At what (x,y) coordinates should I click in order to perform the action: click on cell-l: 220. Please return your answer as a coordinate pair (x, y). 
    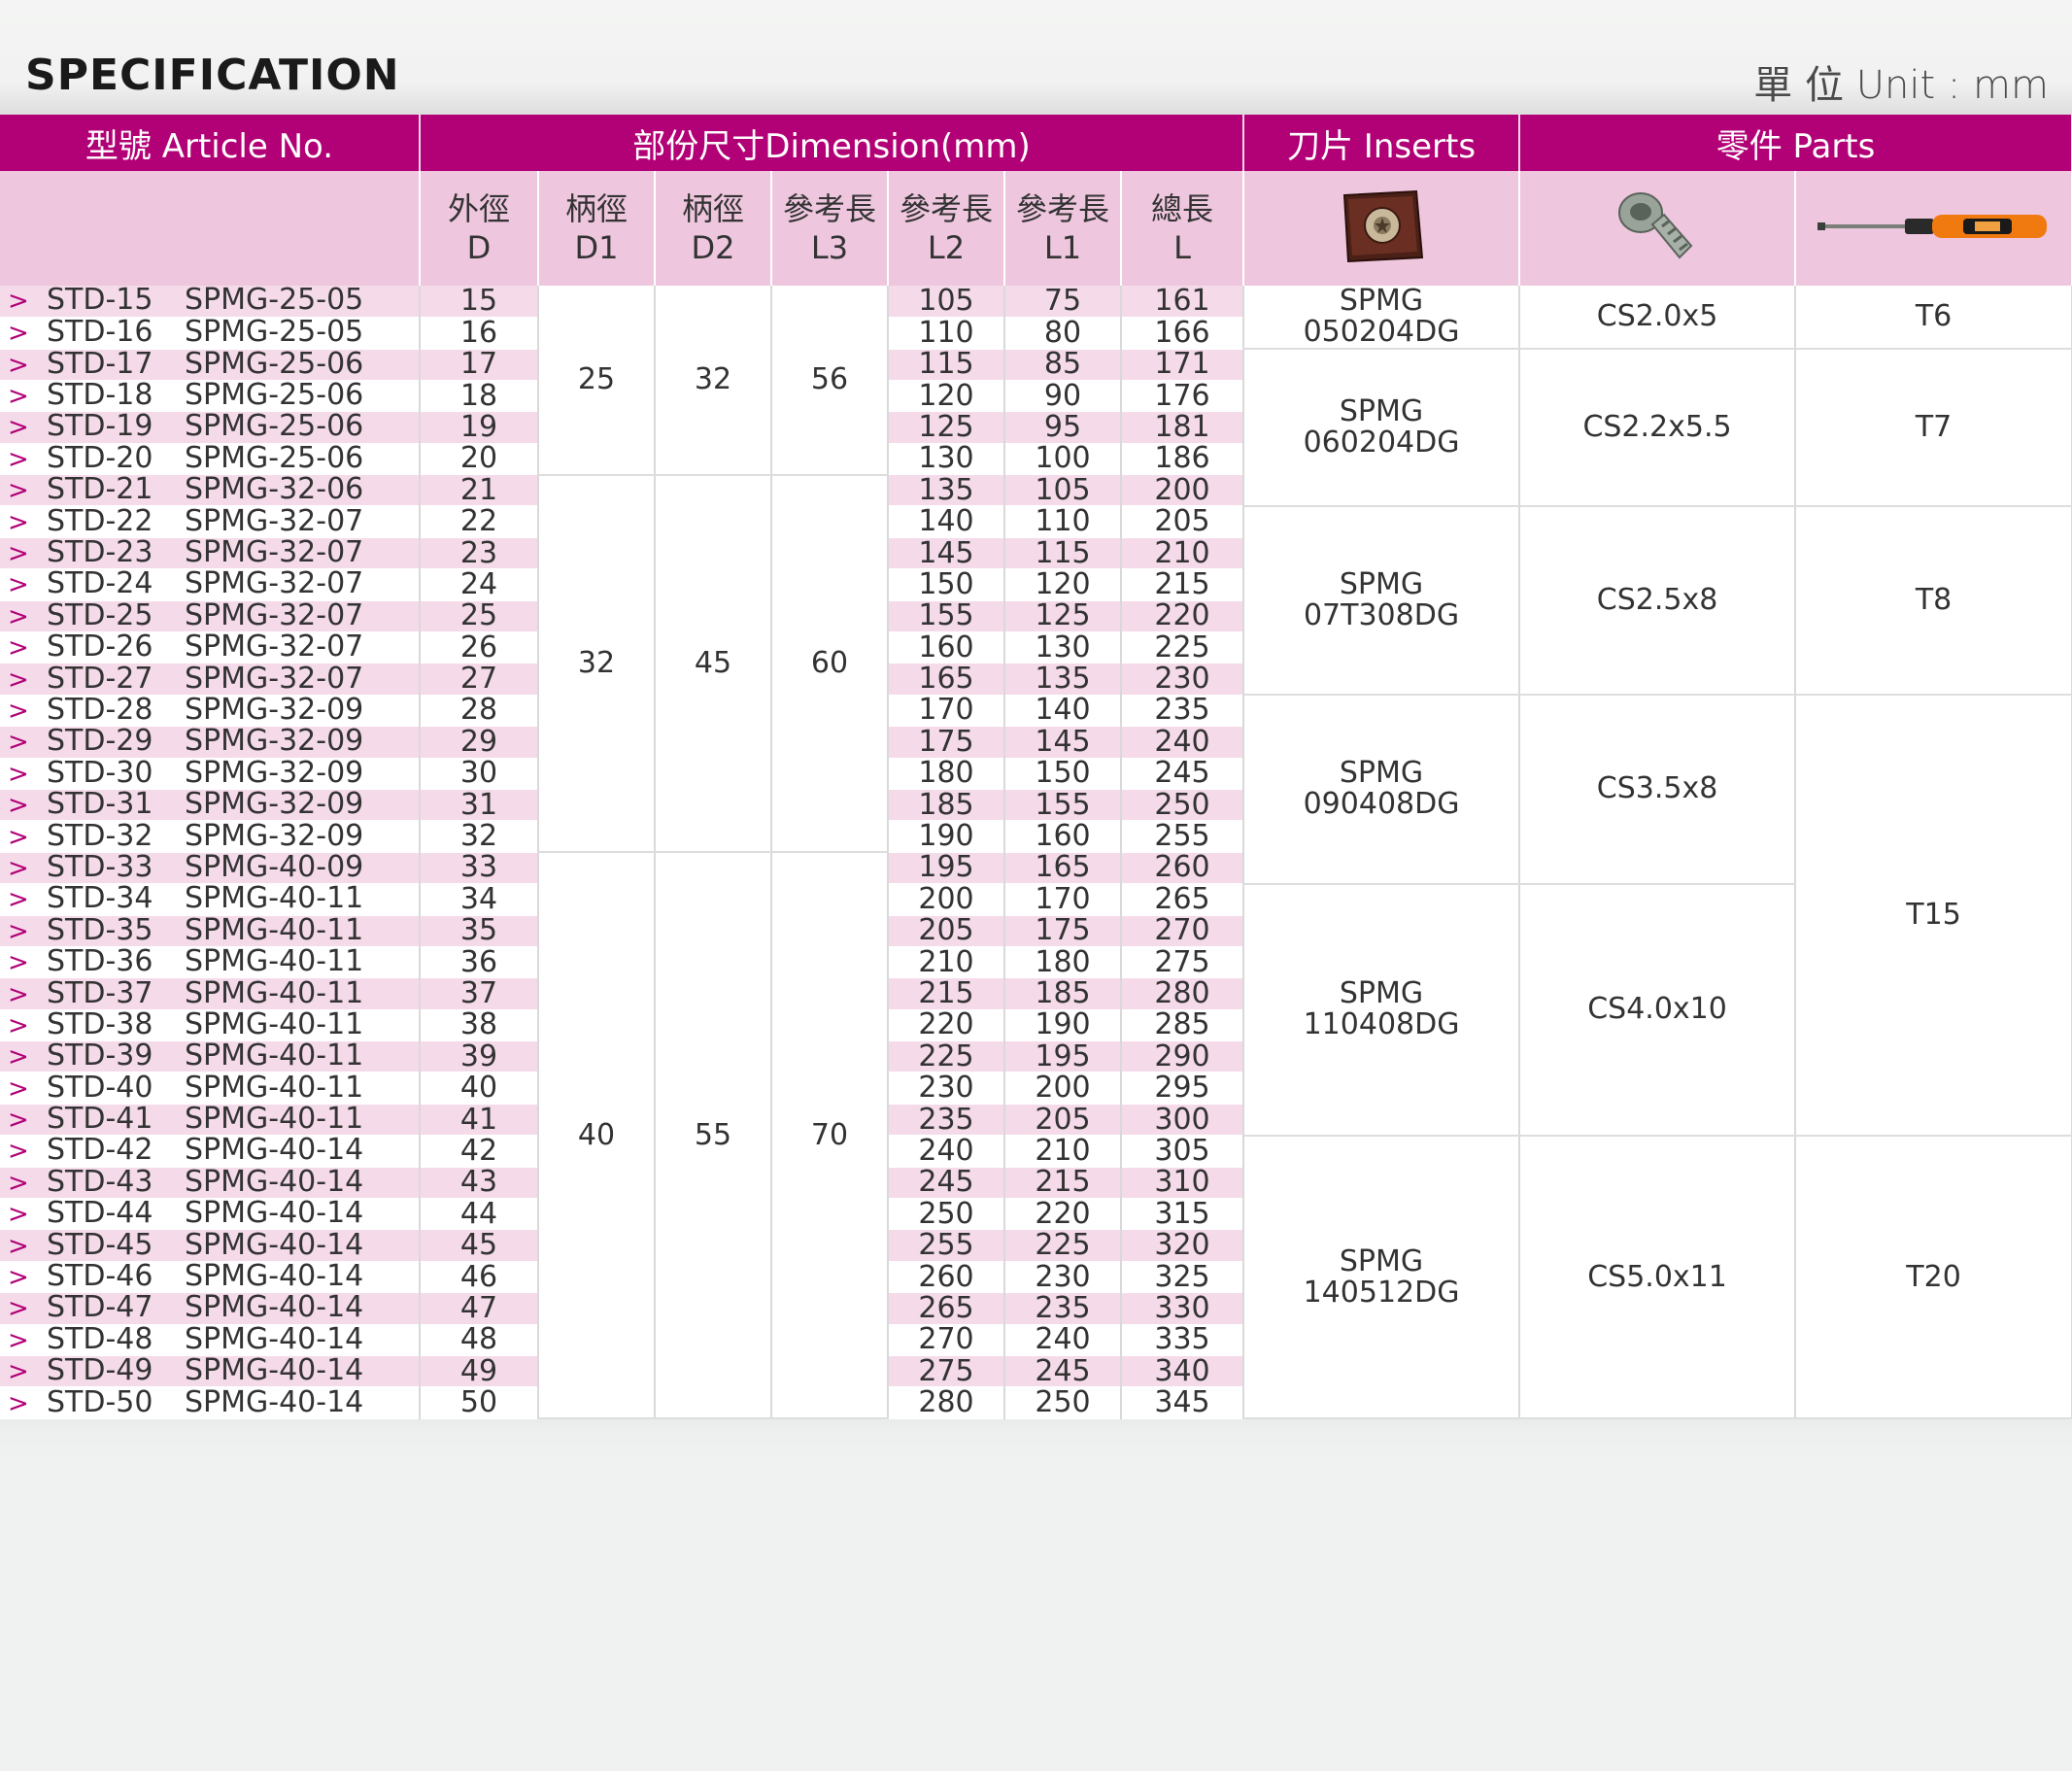
    Looking at the image, I should click on (1183, 616).